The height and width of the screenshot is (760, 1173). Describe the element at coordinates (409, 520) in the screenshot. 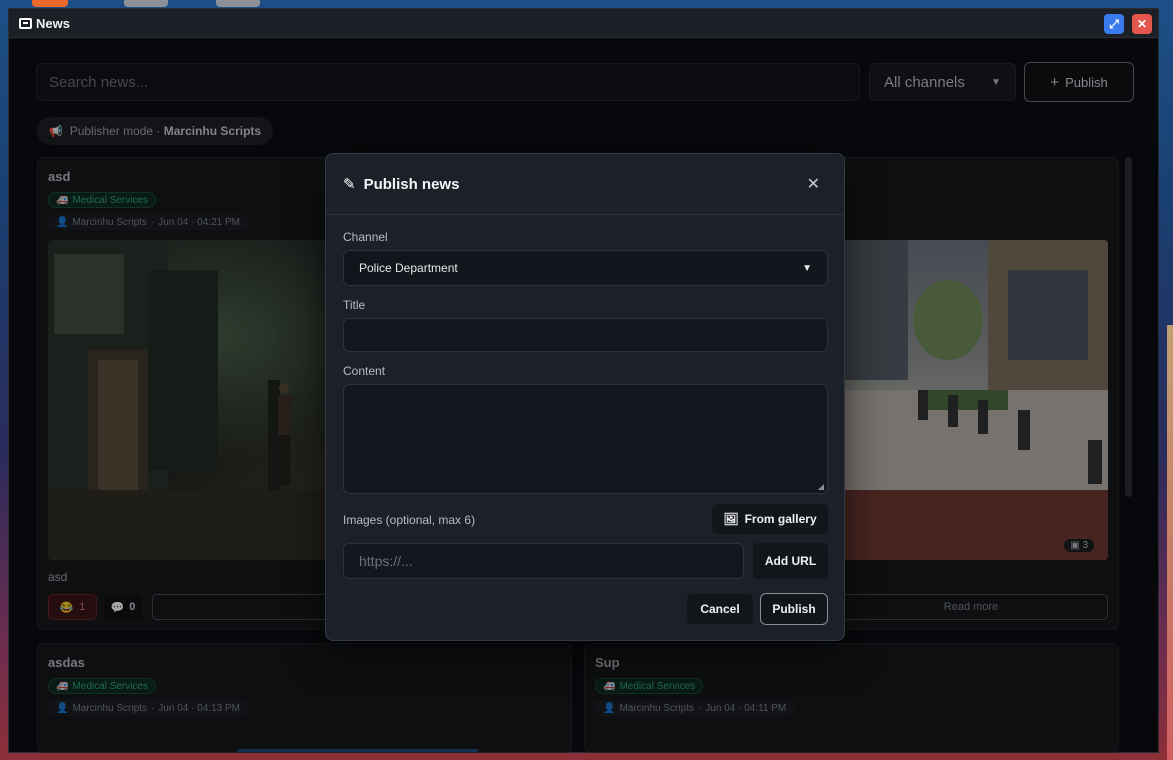

I see `images-label: Images (optional, max 6)` at that location.